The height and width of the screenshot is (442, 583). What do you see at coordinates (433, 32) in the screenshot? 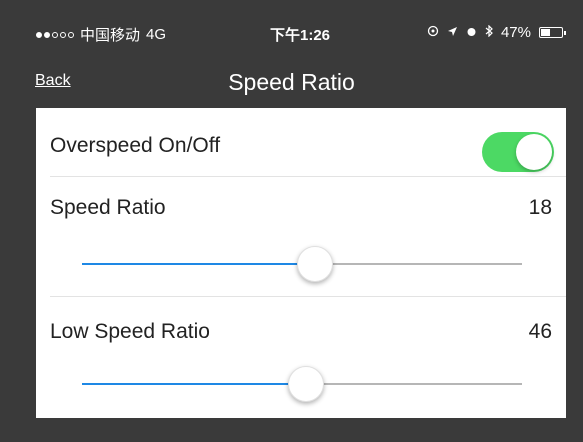
I see `location-icon` at bounding box center [433, 32].